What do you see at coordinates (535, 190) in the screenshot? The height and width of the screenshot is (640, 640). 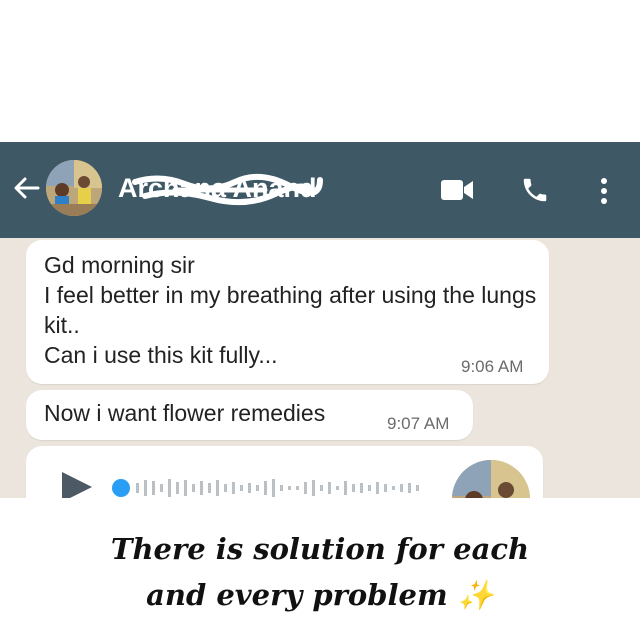 I see `phone-icon` at bounding box center [535, 190].